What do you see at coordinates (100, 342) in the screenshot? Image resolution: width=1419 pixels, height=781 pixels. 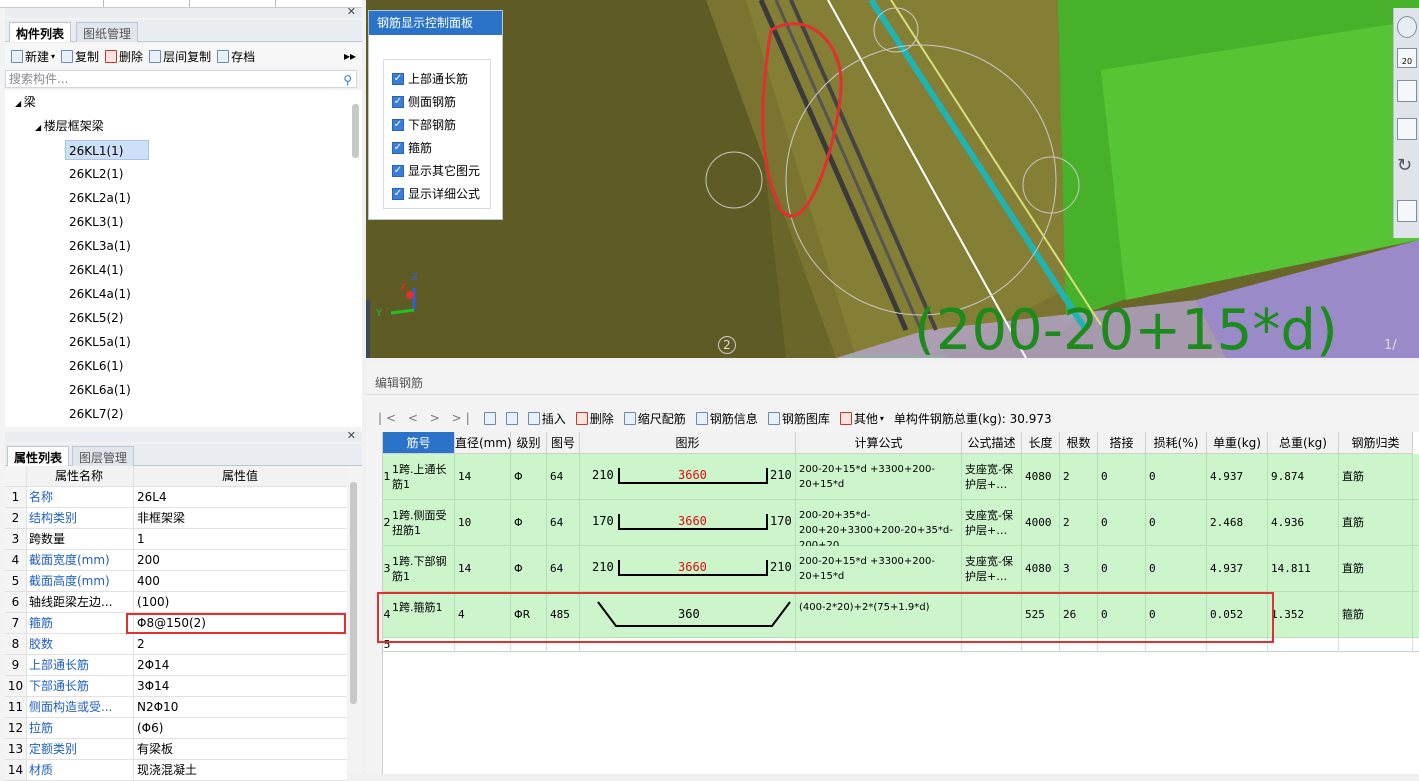 I see `tree-item: 26KL5a(1)` at bounding box center [100, 342].